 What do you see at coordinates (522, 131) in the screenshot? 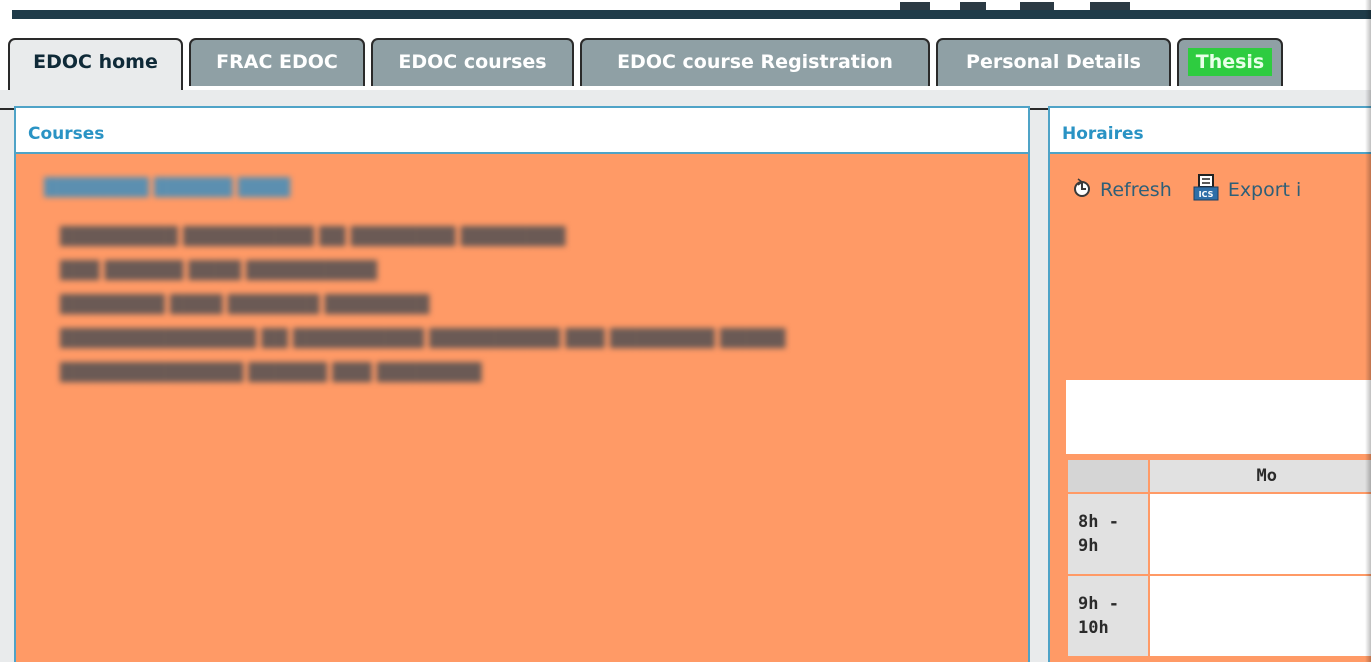
I see `courses-panel-header: Courses` at bounding box center [522, 131].